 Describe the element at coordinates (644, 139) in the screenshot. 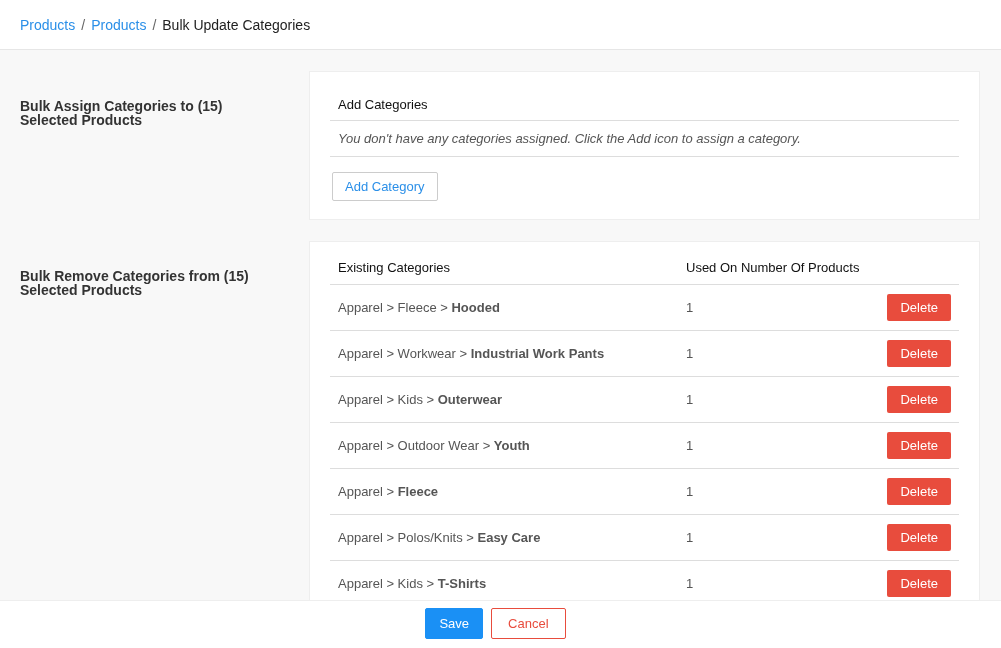

I see `empty-message: You don't have any categories assigned. Click the Add icon to assign a category.` at that location.